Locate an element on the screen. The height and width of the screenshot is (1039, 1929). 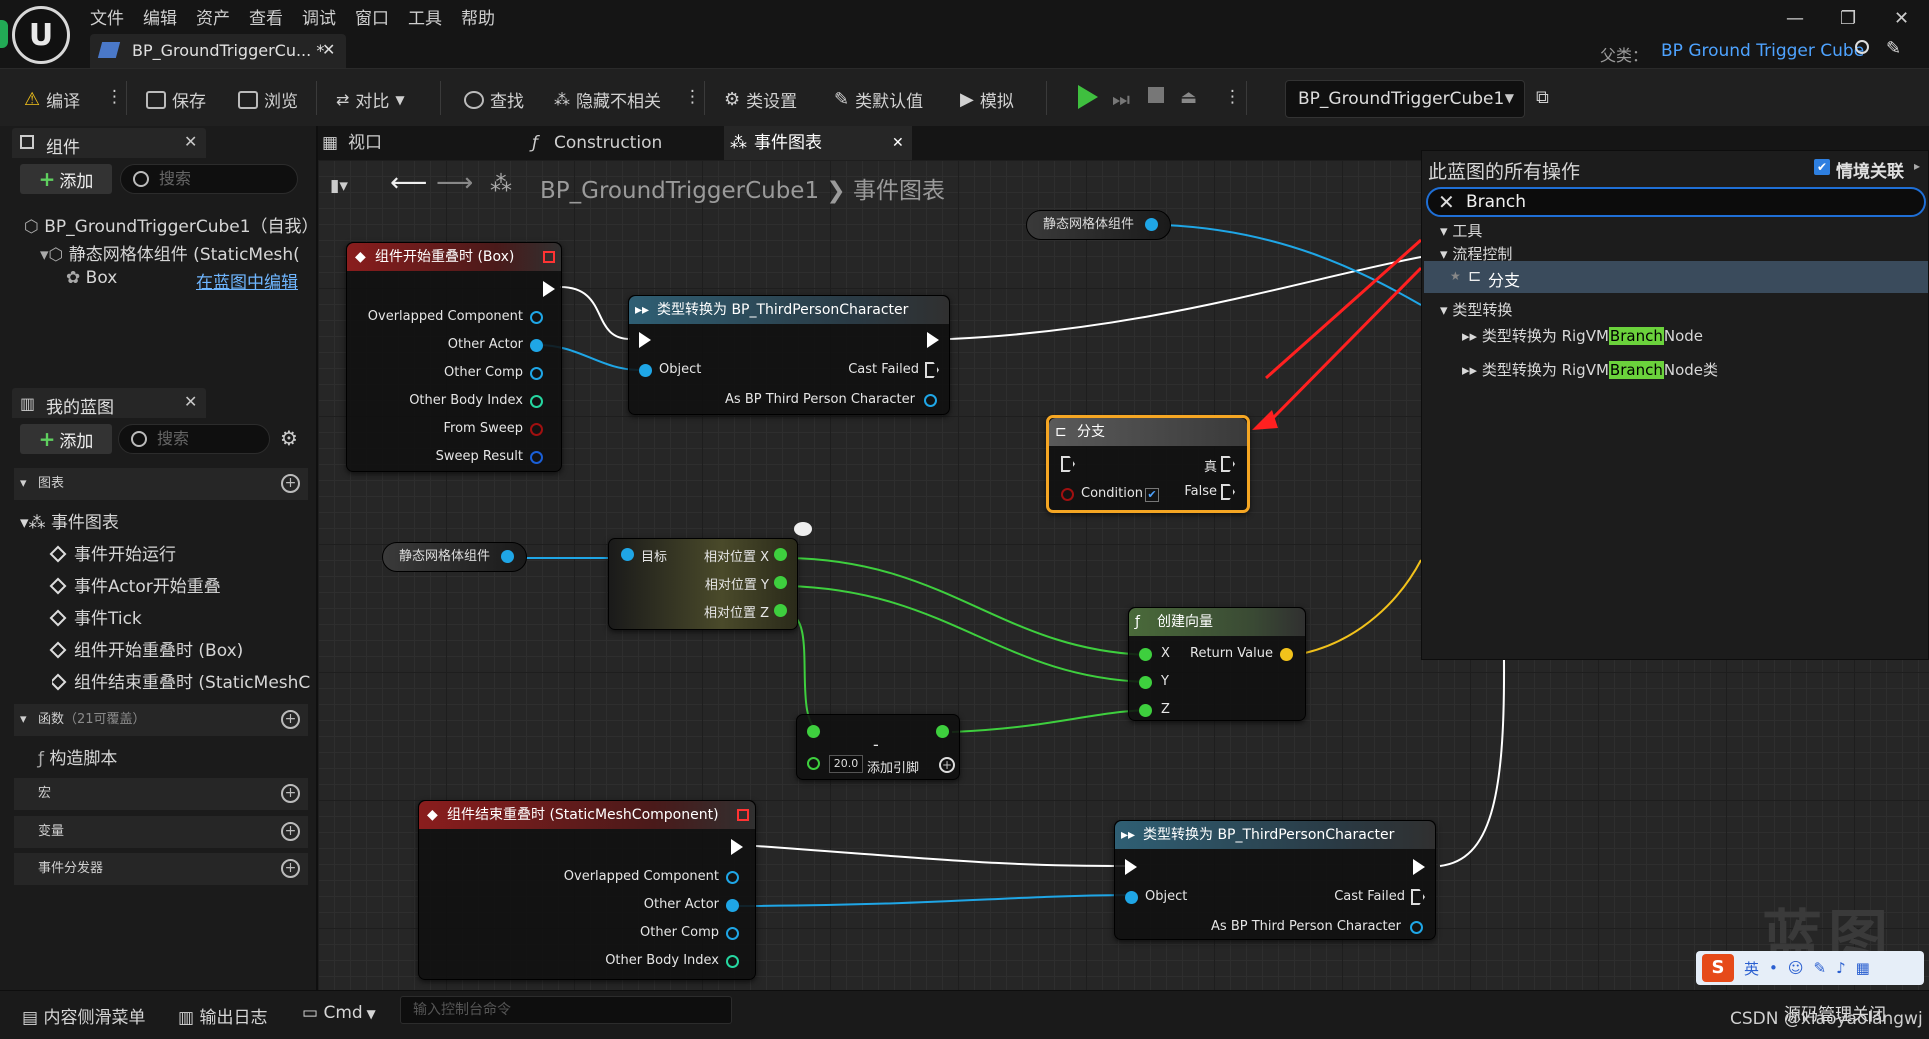
value-input: 20.0 is located at coordinates (846, 764).